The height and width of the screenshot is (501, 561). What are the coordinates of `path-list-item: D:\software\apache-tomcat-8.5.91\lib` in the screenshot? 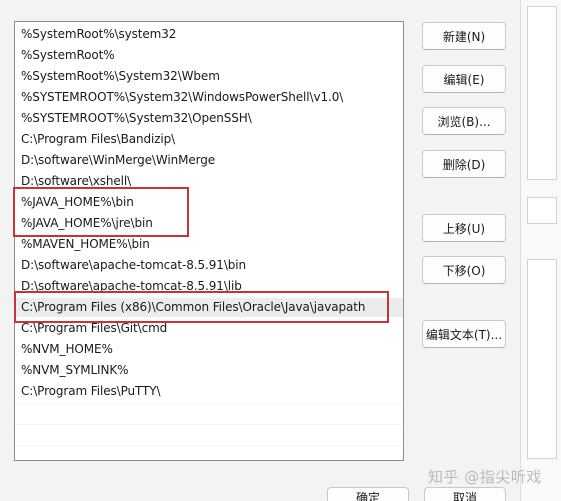 It's located at (131, 286).